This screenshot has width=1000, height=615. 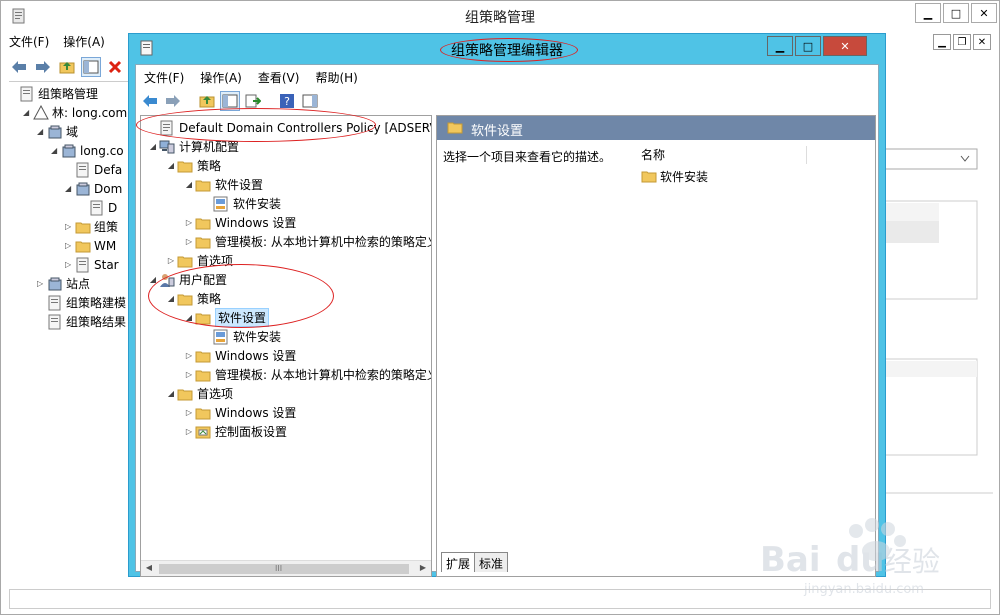 I want to click on tree-item: ▷ 控制面板设置, so click(x=235, y=431).